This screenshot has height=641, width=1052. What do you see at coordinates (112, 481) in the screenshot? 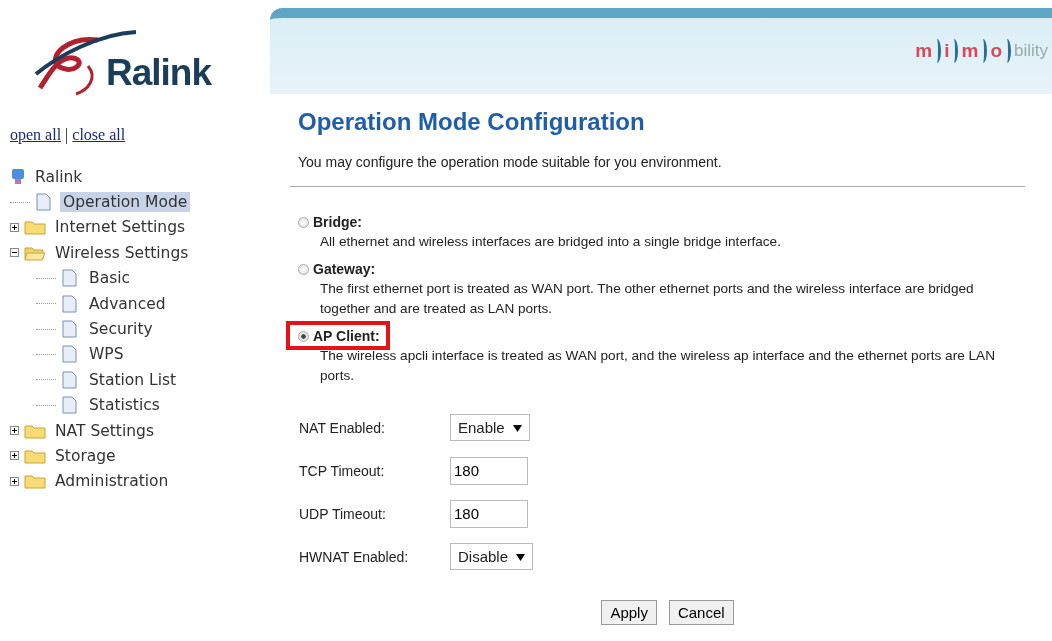
I see `tree-item: Administration` at bounding box center [112, 481].